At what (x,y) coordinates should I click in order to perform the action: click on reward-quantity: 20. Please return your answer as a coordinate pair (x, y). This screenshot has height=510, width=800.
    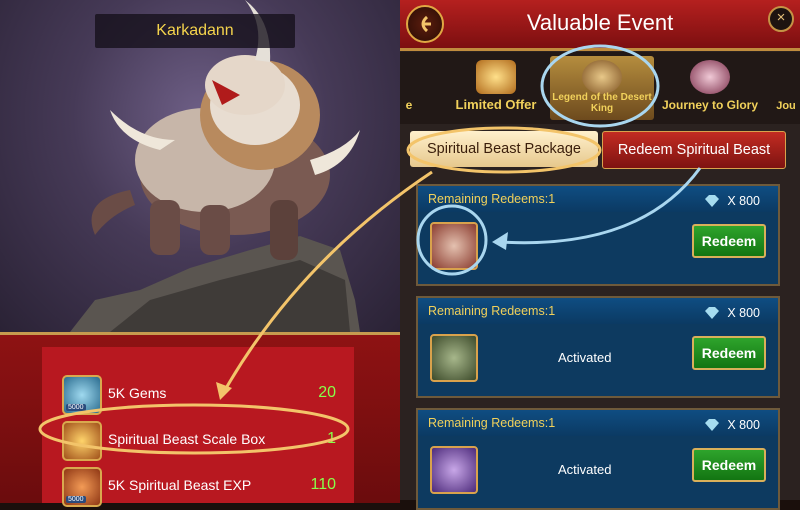
    Looking at the image, I should click on (327, 392).